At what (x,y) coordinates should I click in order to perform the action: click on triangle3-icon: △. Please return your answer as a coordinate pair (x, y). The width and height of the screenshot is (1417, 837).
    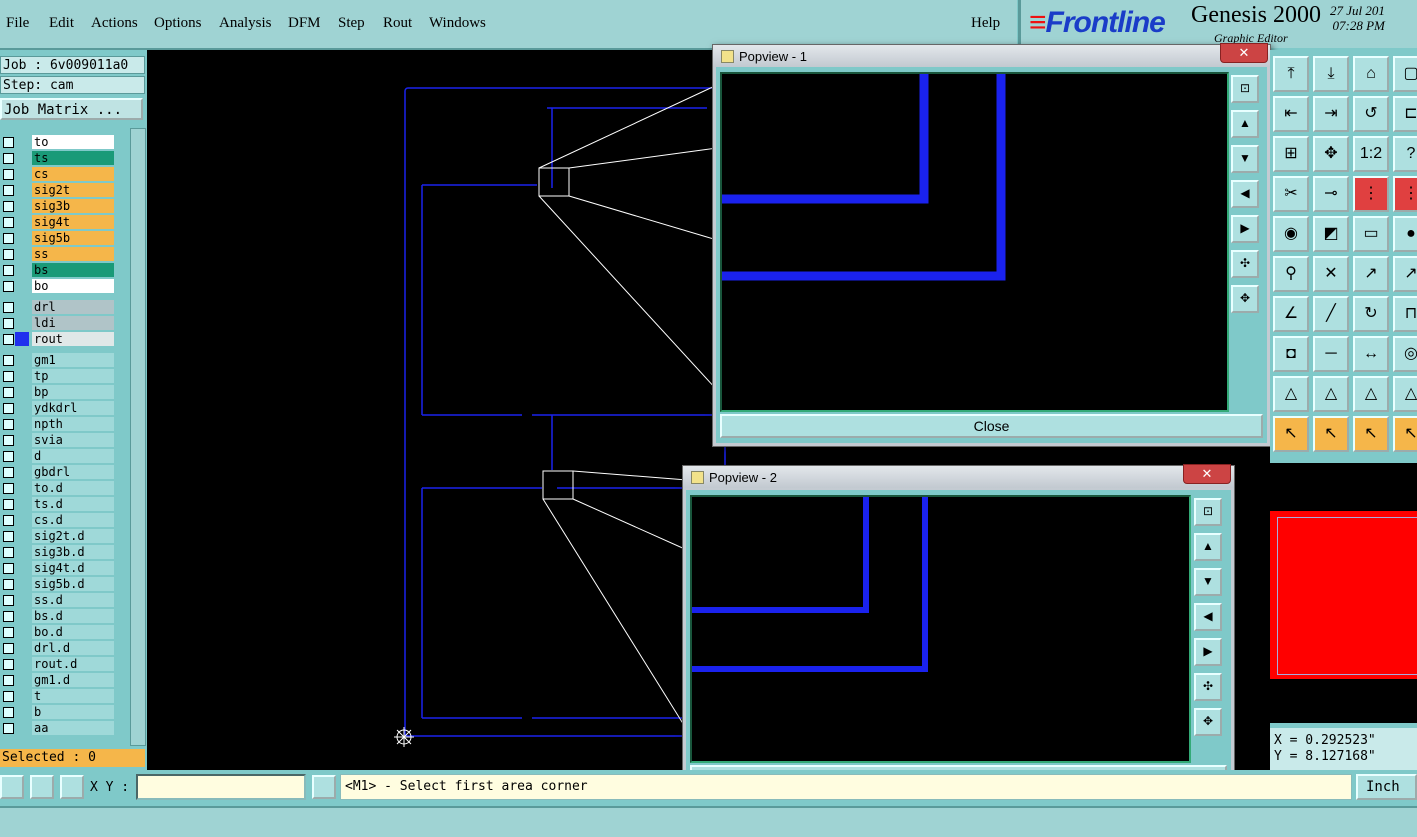
    Looking at the image, I should click on (1371, 394).